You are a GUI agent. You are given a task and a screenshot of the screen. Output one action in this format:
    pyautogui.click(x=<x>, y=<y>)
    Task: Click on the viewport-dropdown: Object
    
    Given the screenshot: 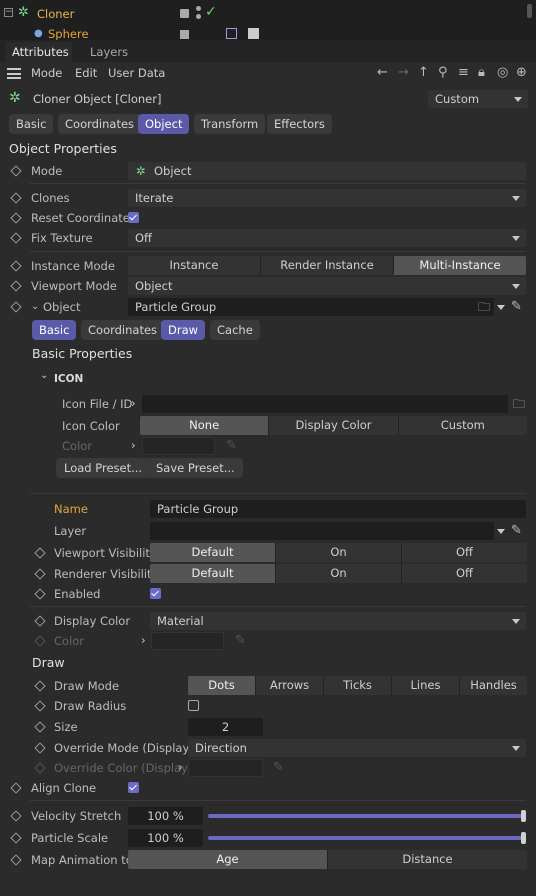 What is the action you would take?
    pyautogui.click(x=327, y=286)
    